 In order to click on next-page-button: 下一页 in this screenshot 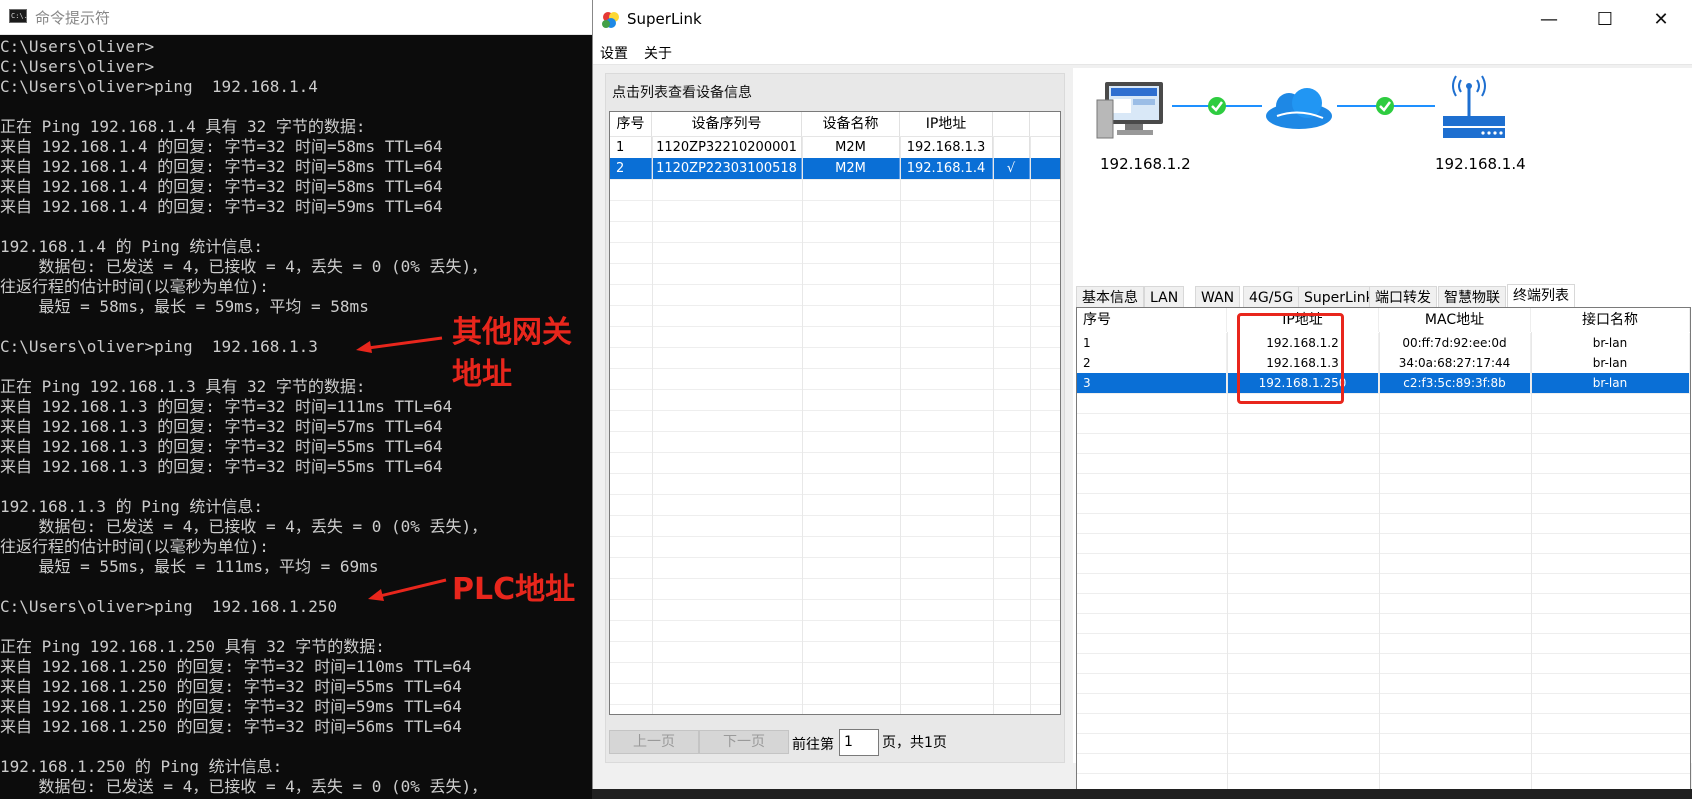, I will do `click(744, 742)`.